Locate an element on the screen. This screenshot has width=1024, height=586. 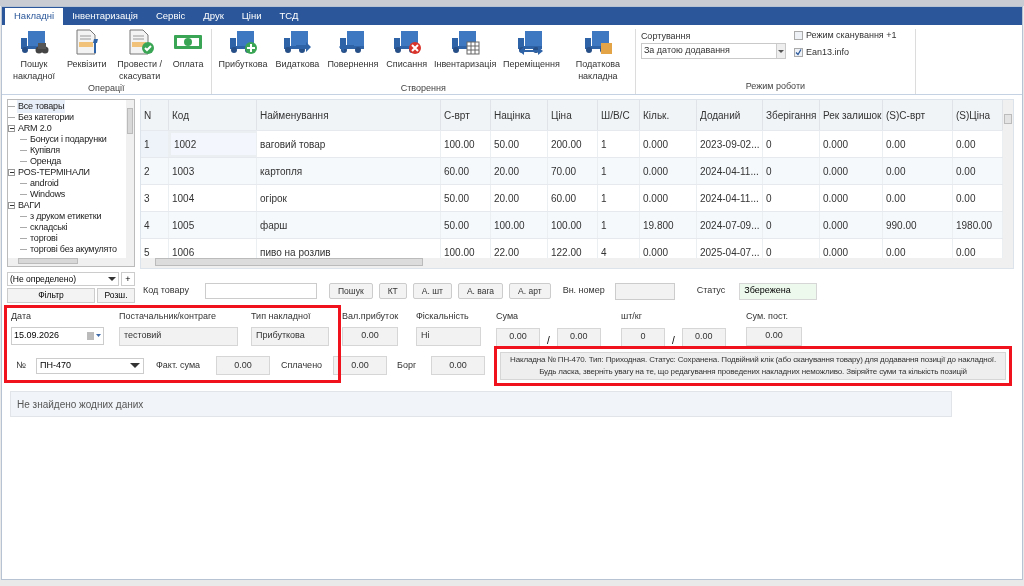
field-label: Факт. сума is located at coordinates (179, 365).